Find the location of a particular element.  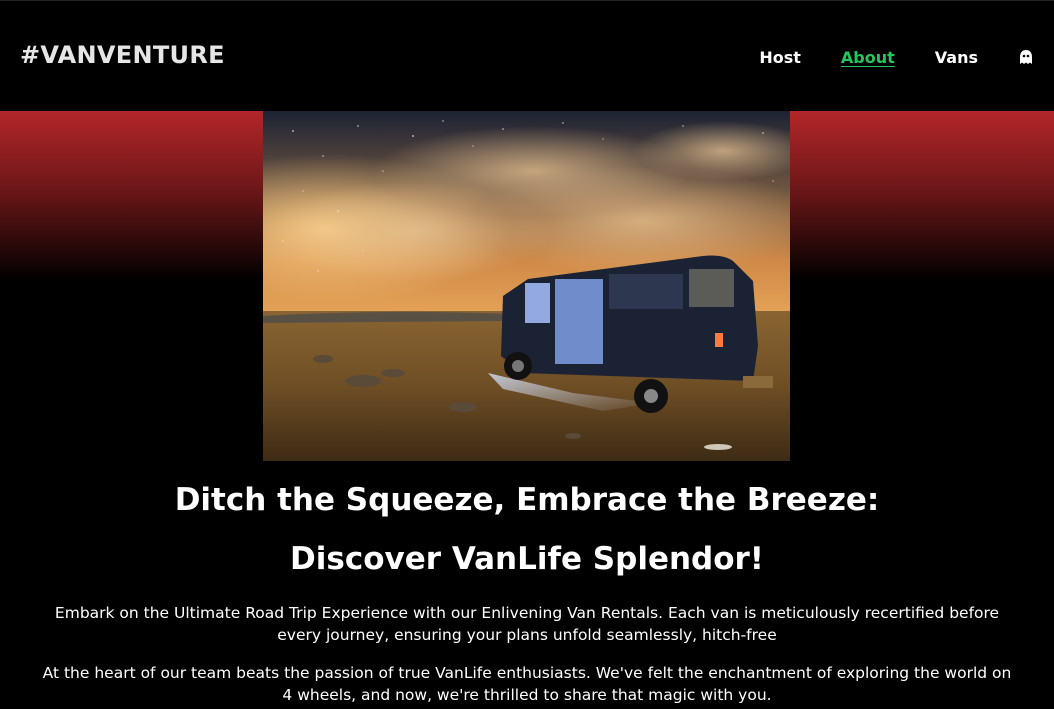

nav-link-about: About is located at coordinates (868, 57).